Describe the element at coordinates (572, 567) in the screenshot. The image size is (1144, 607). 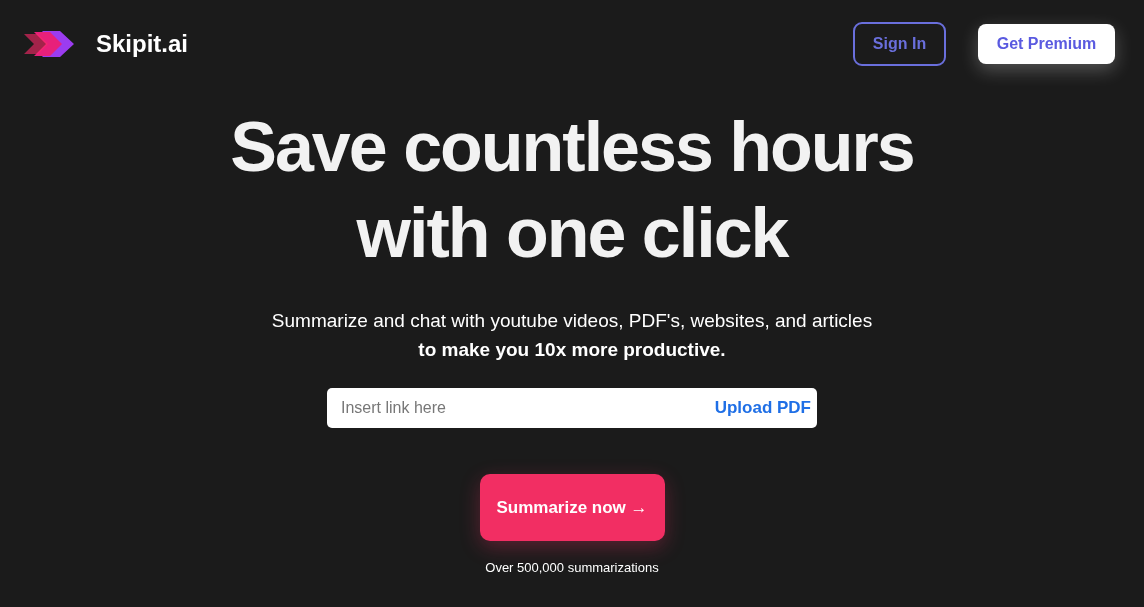
I see `summarization-count: Over 500,000 summarizations` at that location.